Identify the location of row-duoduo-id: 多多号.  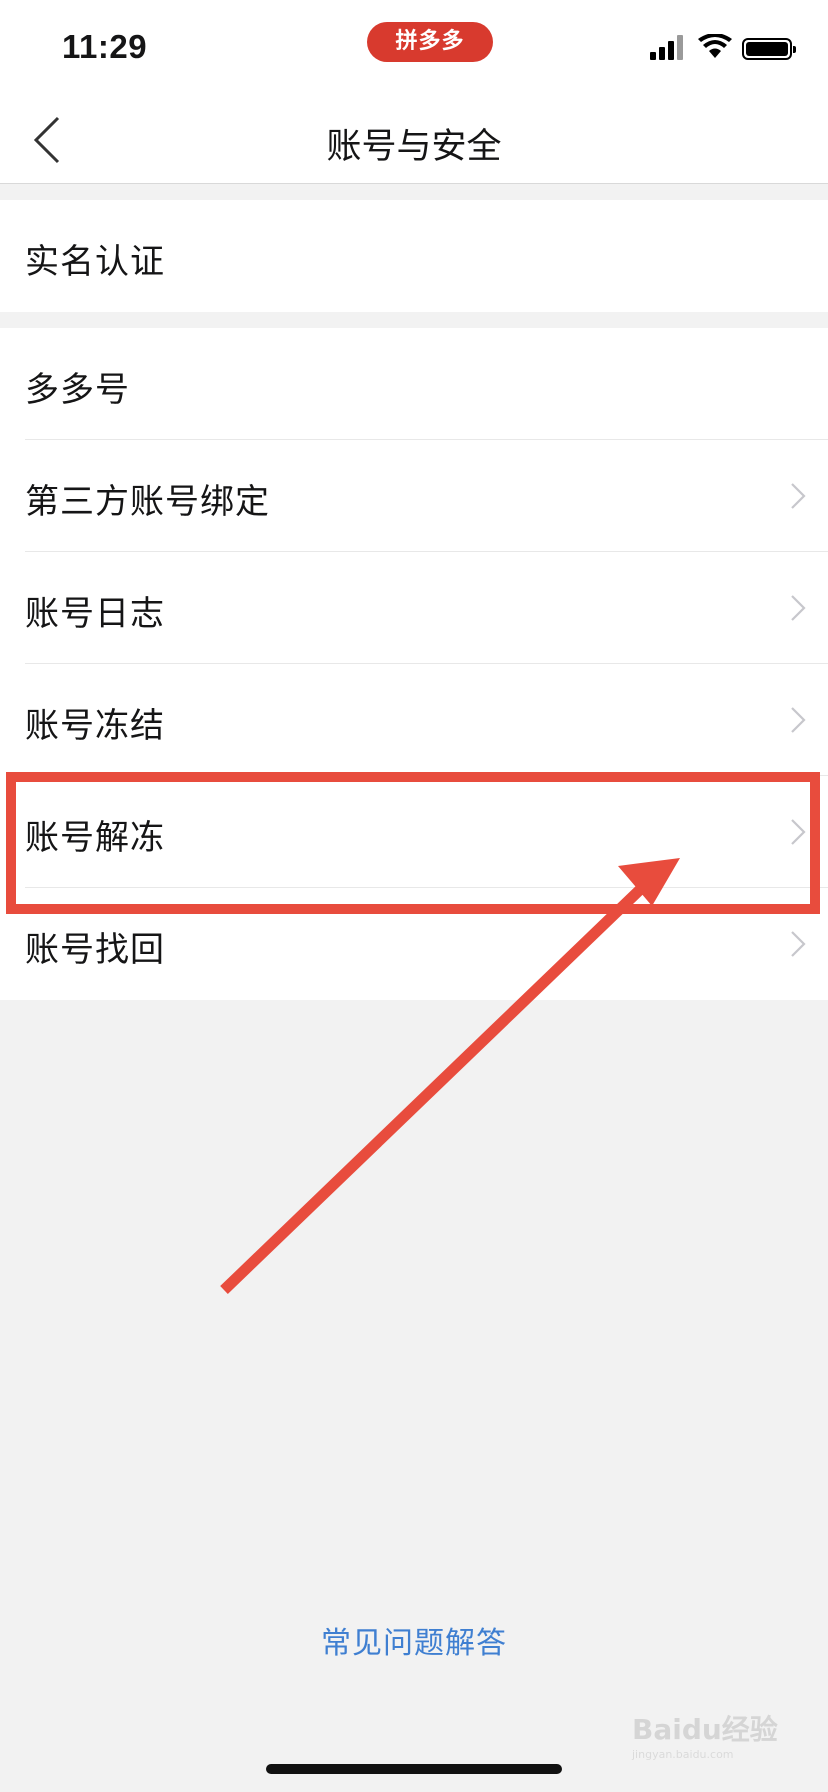
(414, 384).